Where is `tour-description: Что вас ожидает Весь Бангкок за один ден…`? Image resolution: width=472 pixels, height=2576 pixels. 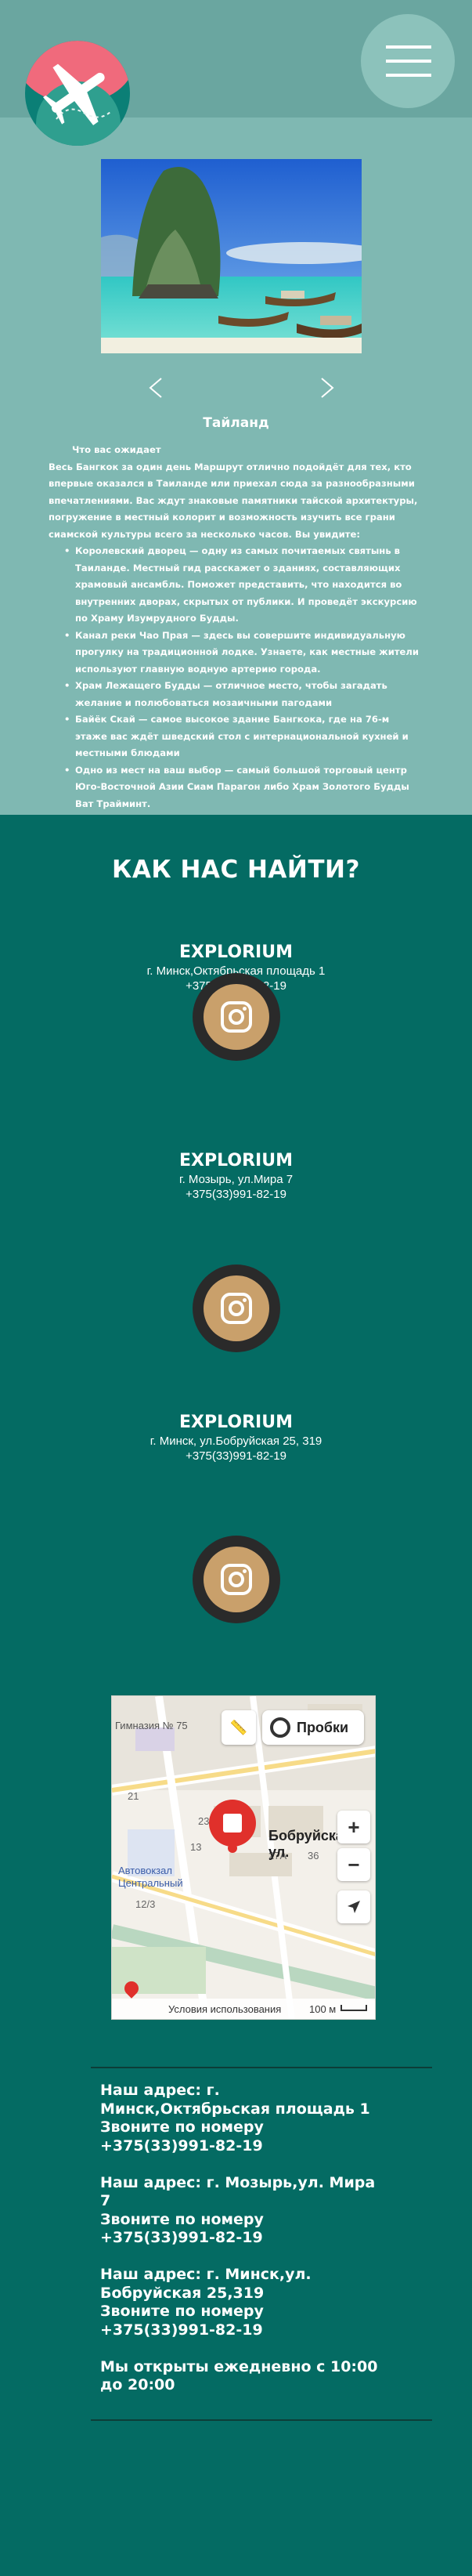
tour-description: Что вас ожидает Весь Бангкок за один ден… is located at coordinates (236, 627).